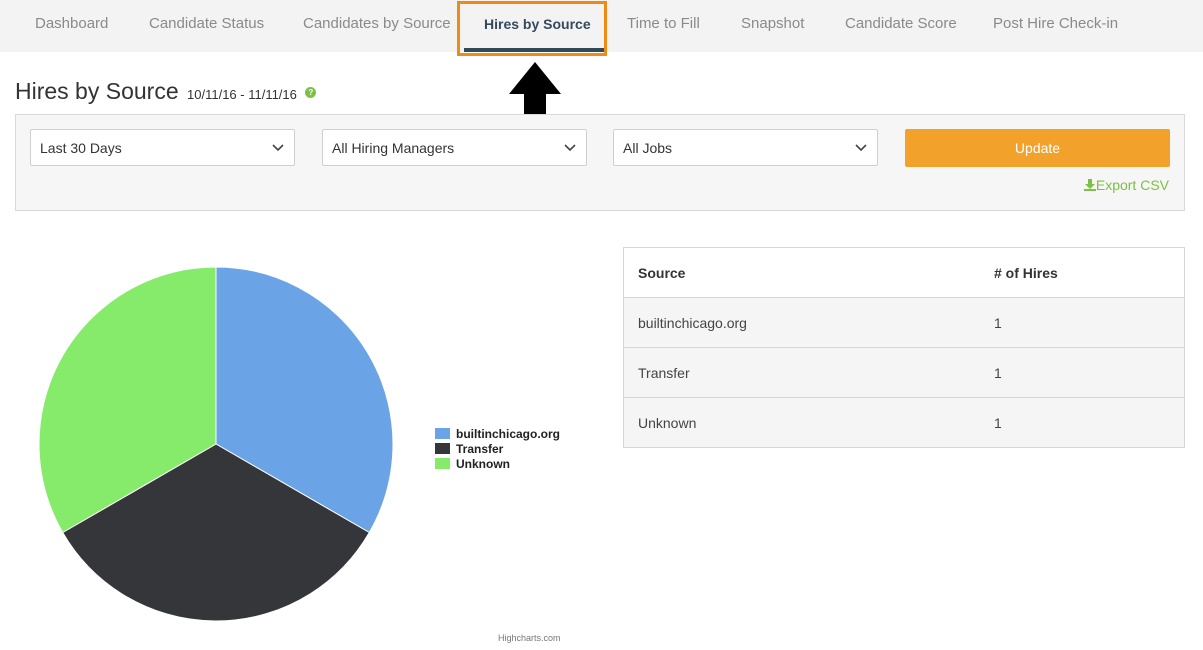 The image size is (1203, 650). I want to click on hiring-manager-select: All Hiring Managers, so click(454, 147).